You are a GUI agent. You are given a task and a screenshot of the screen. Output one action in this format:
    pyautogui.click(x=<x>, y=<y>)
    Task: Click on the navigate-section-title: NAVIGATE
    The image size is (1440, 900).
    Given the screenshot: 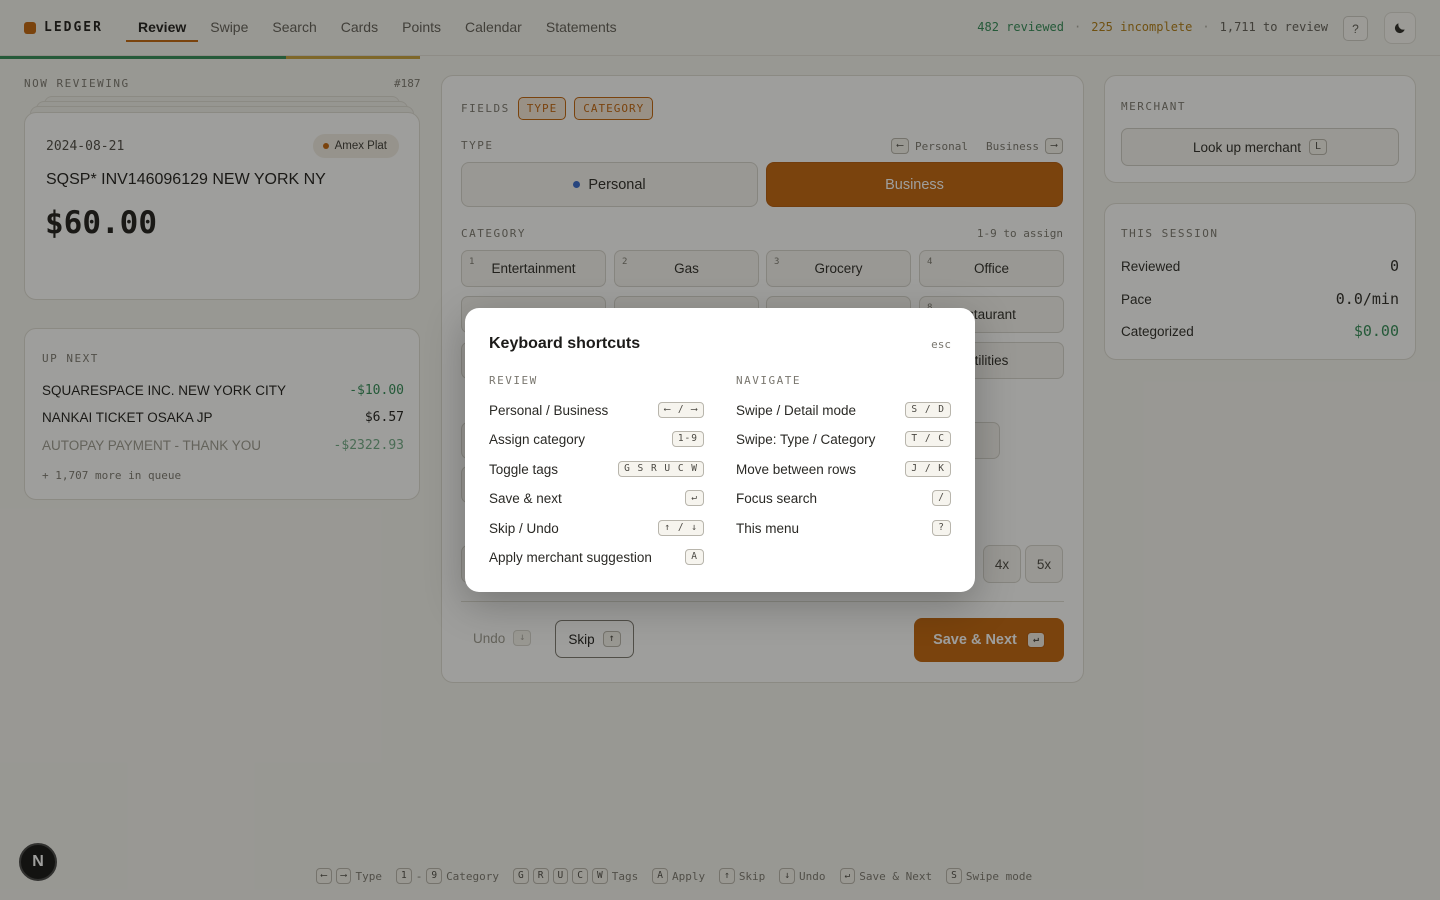 What is the action you would take?
    pyautogui.click(x=768, y=380)
    